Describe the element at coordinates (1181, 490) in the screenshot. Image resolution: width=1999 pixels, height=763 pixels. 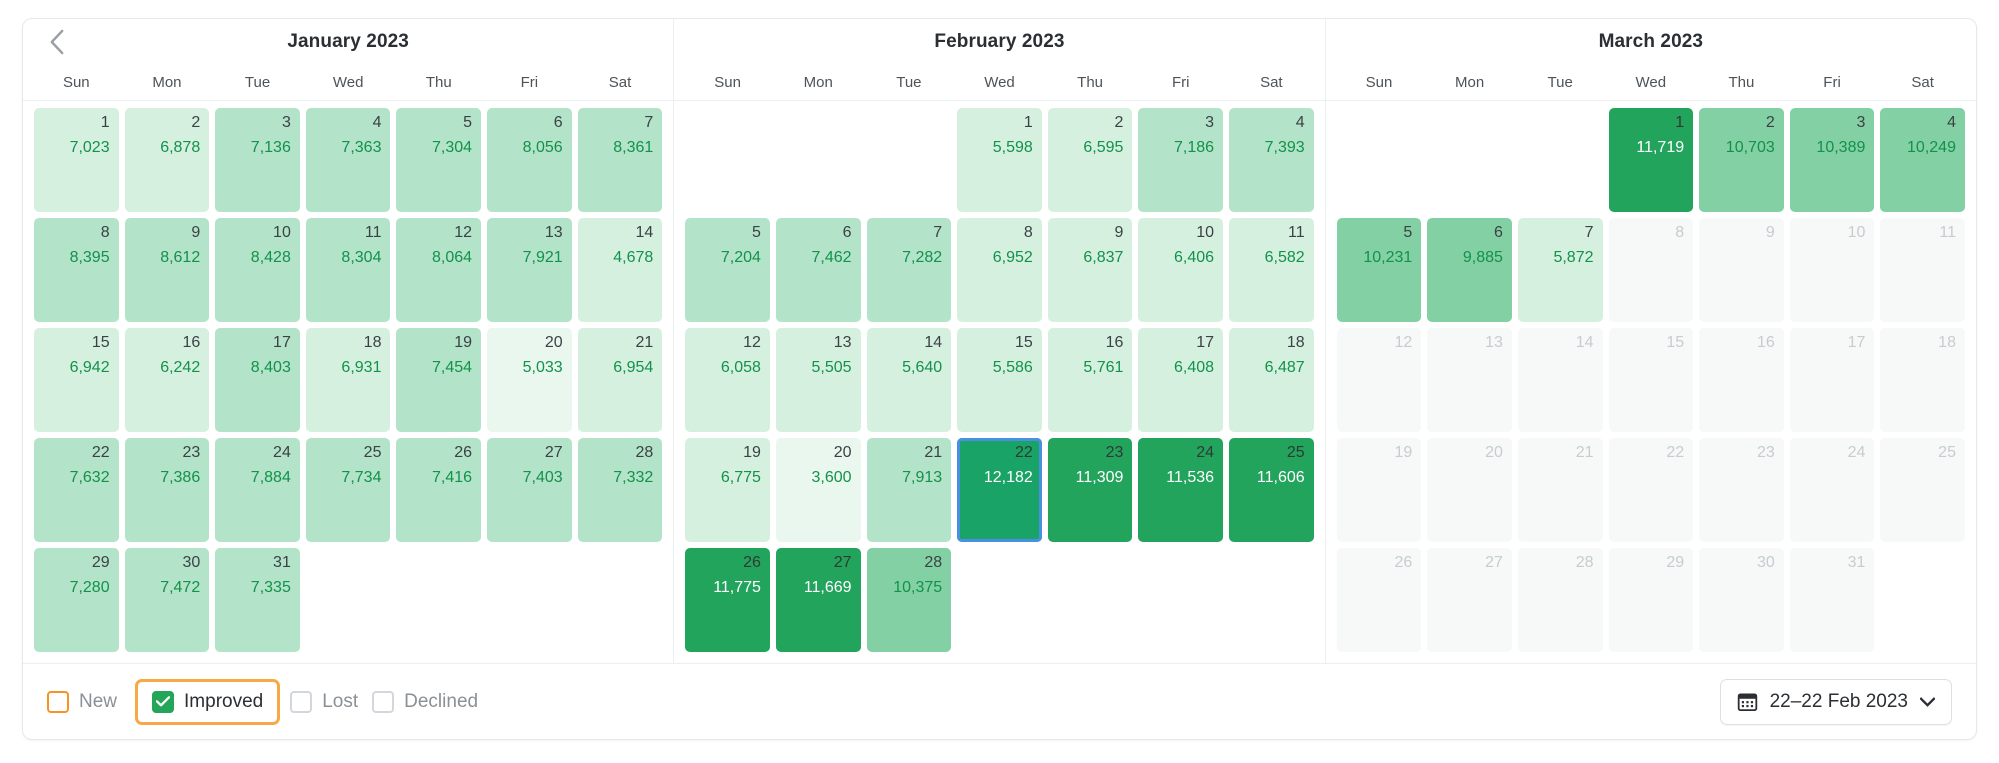
I see `day-cell: 24 11,536` at that location.